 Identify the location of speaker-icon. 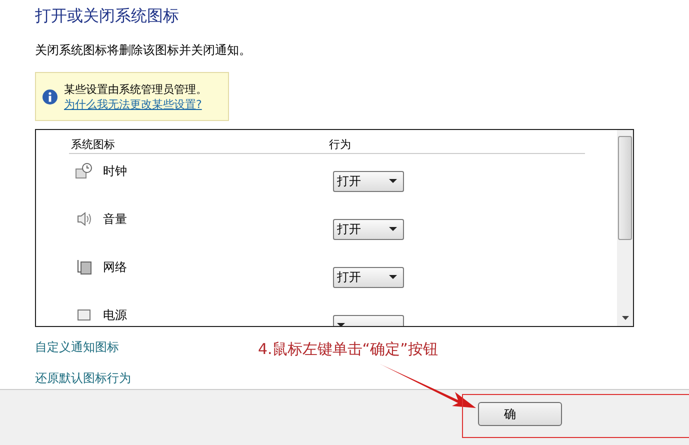
(84, 219).